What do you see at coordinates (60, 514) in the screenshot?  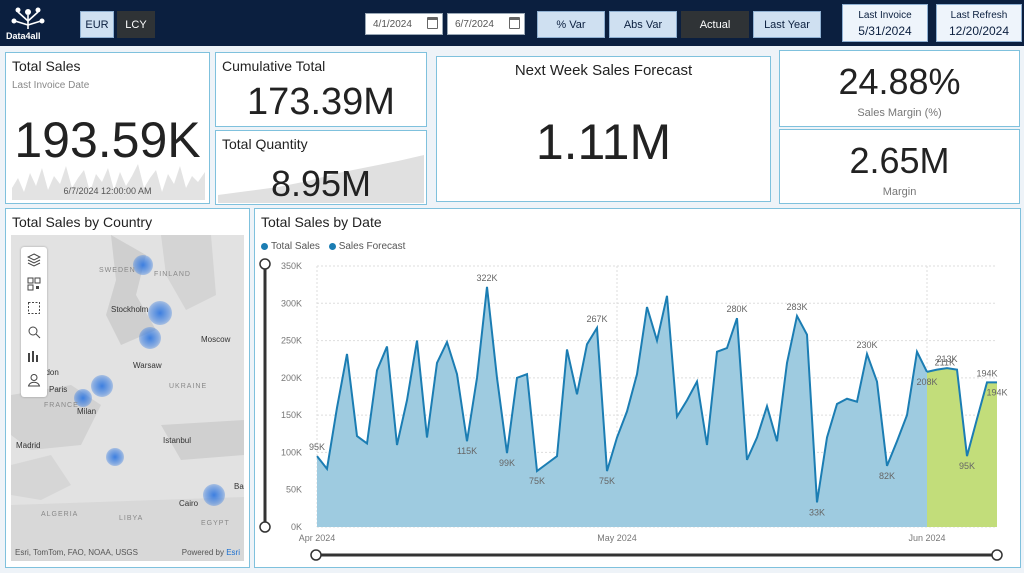 I see `country-algeria: ALGERIA` at bounding box center [60, 514].